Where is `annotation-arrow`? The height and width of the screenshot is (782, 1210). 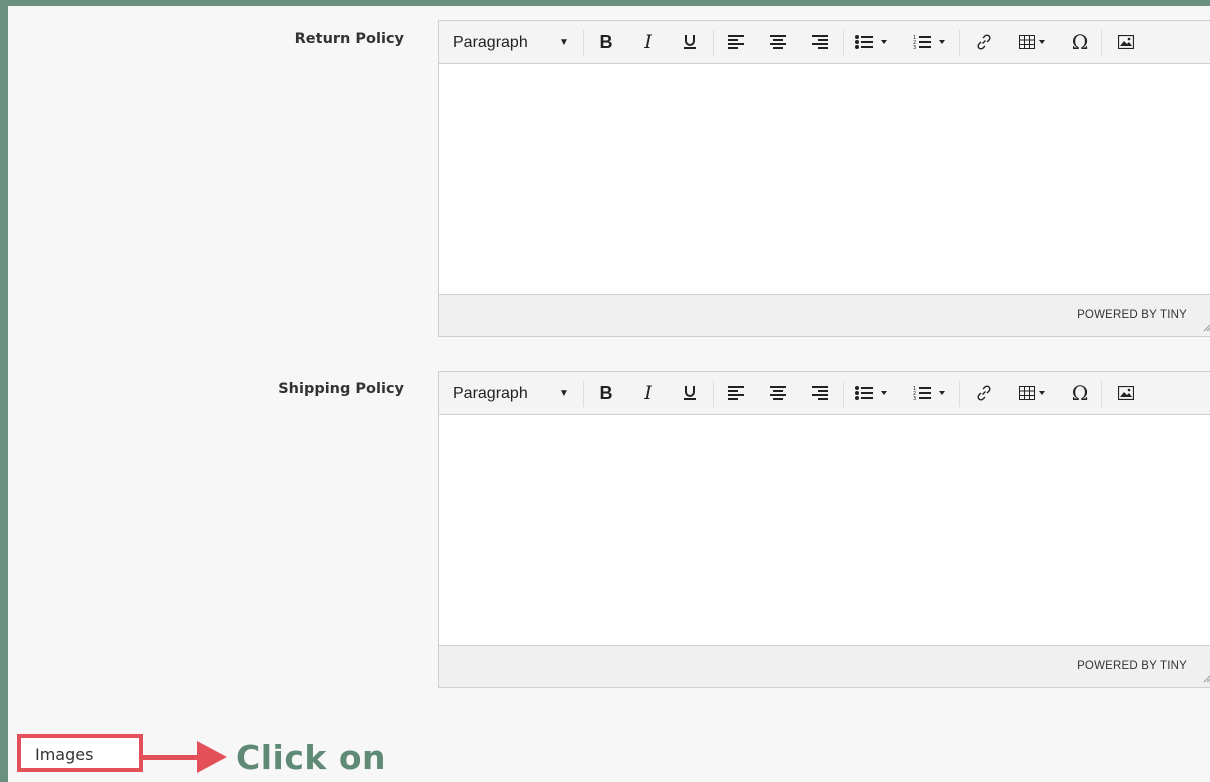
annotation-arrow is located at coordinates (172, 757).